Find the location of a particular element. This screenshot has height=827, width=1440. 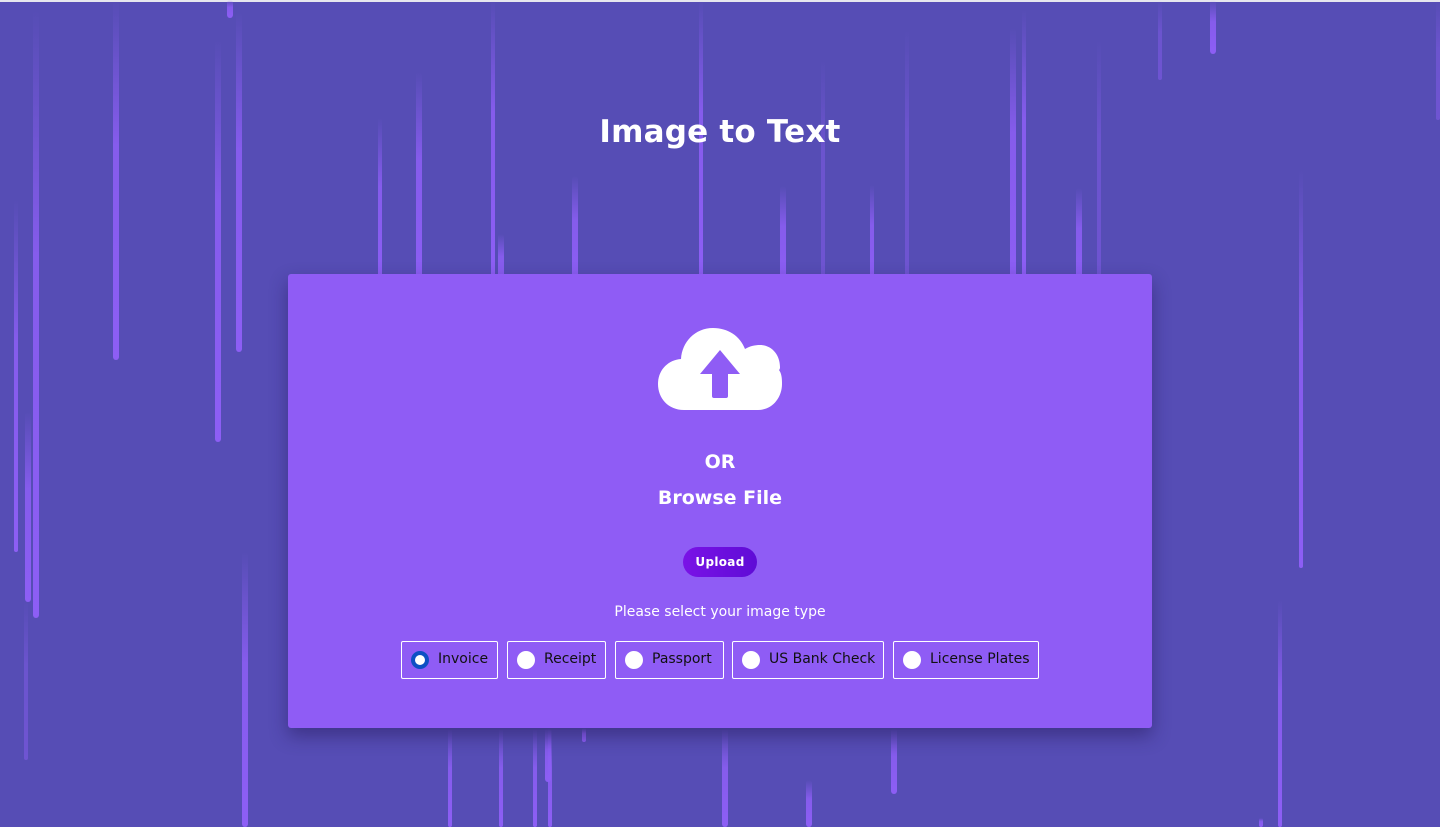

image-type-option-receipt: Receipt is located at coordinates (556, 660).